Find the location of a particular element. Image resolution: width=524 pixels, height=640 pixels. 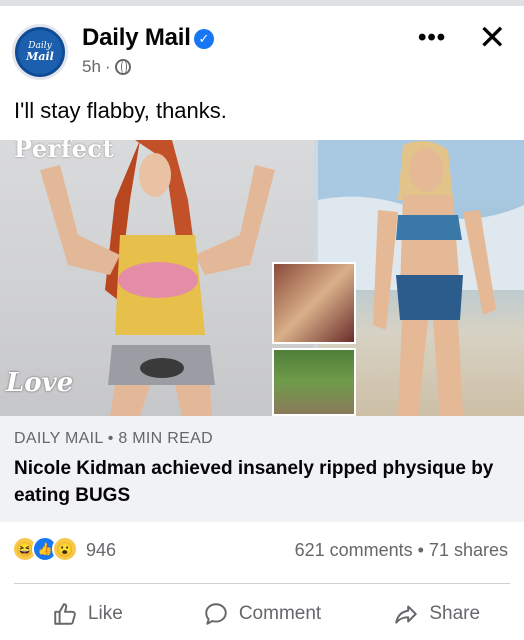

post-time: 5h is located at coordinates (91, 67).